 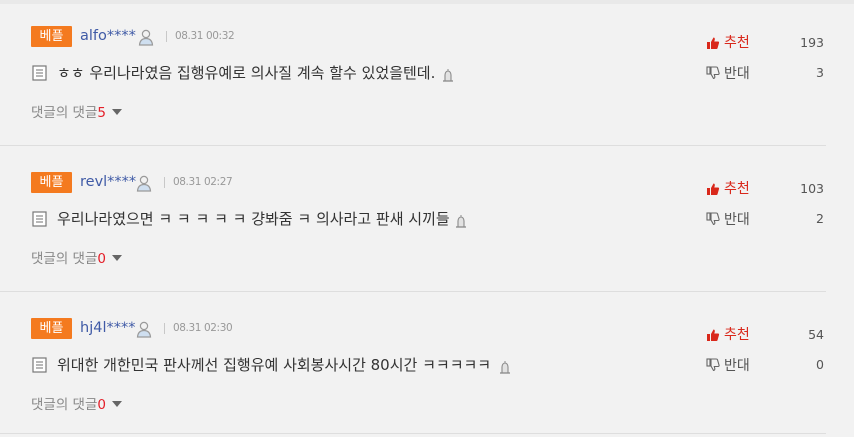 I want to click on replies-toggle: 댓글의 댓글5, so click(x=76, y=113).